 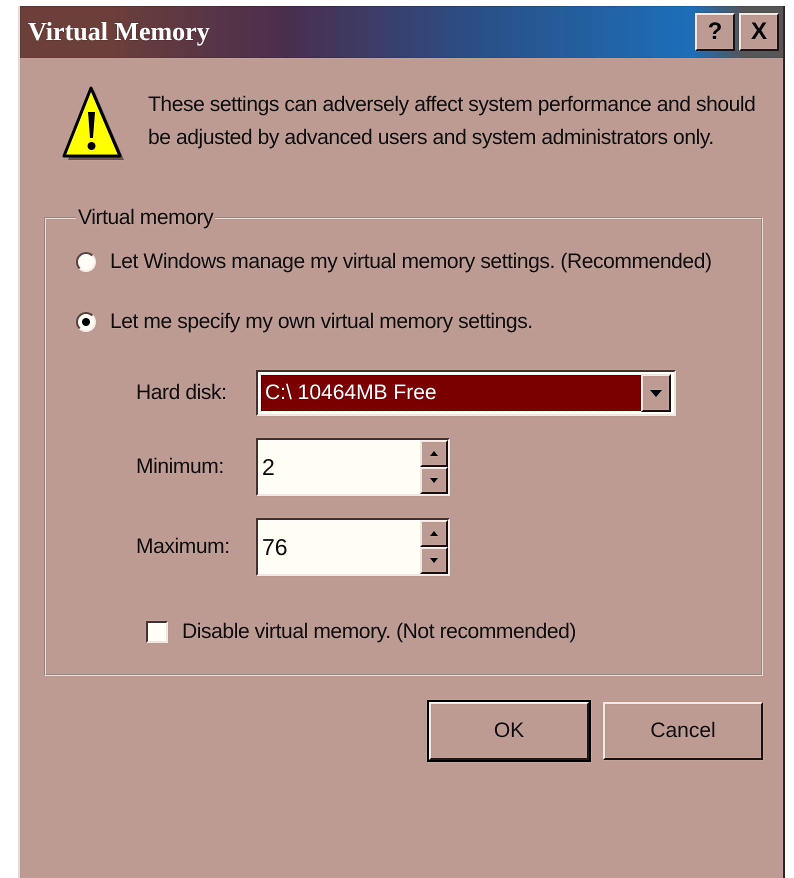 I want to click on hard-disk-dropdown: C:\ 10464MB Free, so click(x=466, y=393).